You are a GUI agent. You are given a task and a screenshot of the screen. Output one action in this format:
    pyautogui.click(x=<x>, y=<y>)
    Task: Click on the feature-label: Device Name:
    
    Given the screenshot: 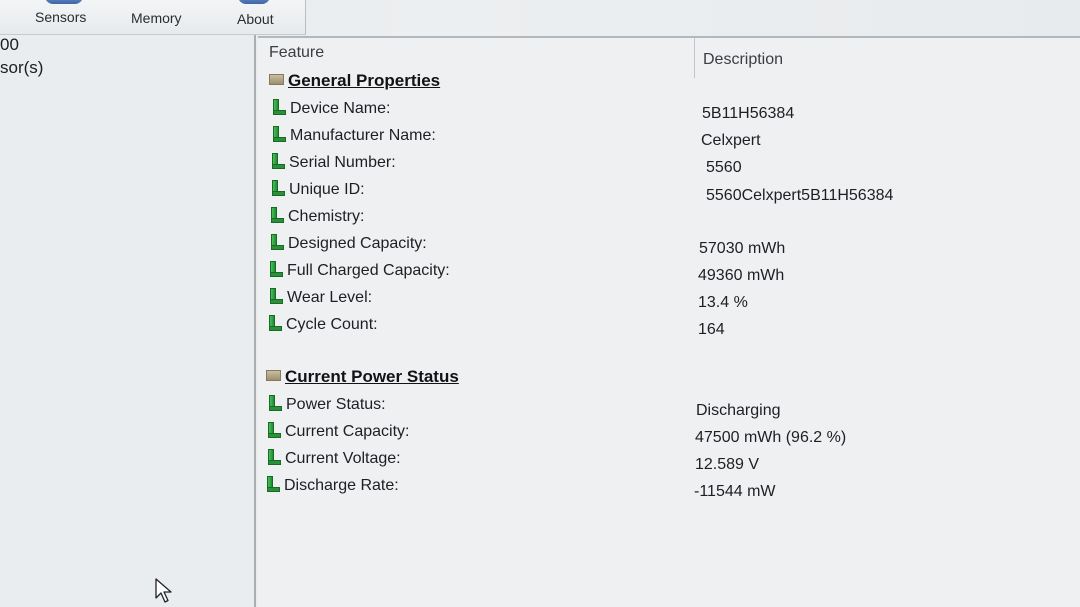 What is the action you would take?
    pyautogui.click(x=340, y=108)
    